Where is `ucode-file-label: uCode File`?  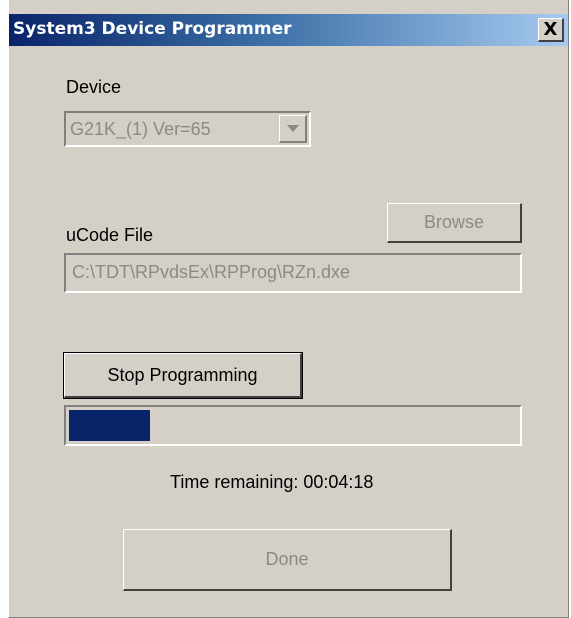 ucode-file-label: uCode File is located at coordinates (110, 235).